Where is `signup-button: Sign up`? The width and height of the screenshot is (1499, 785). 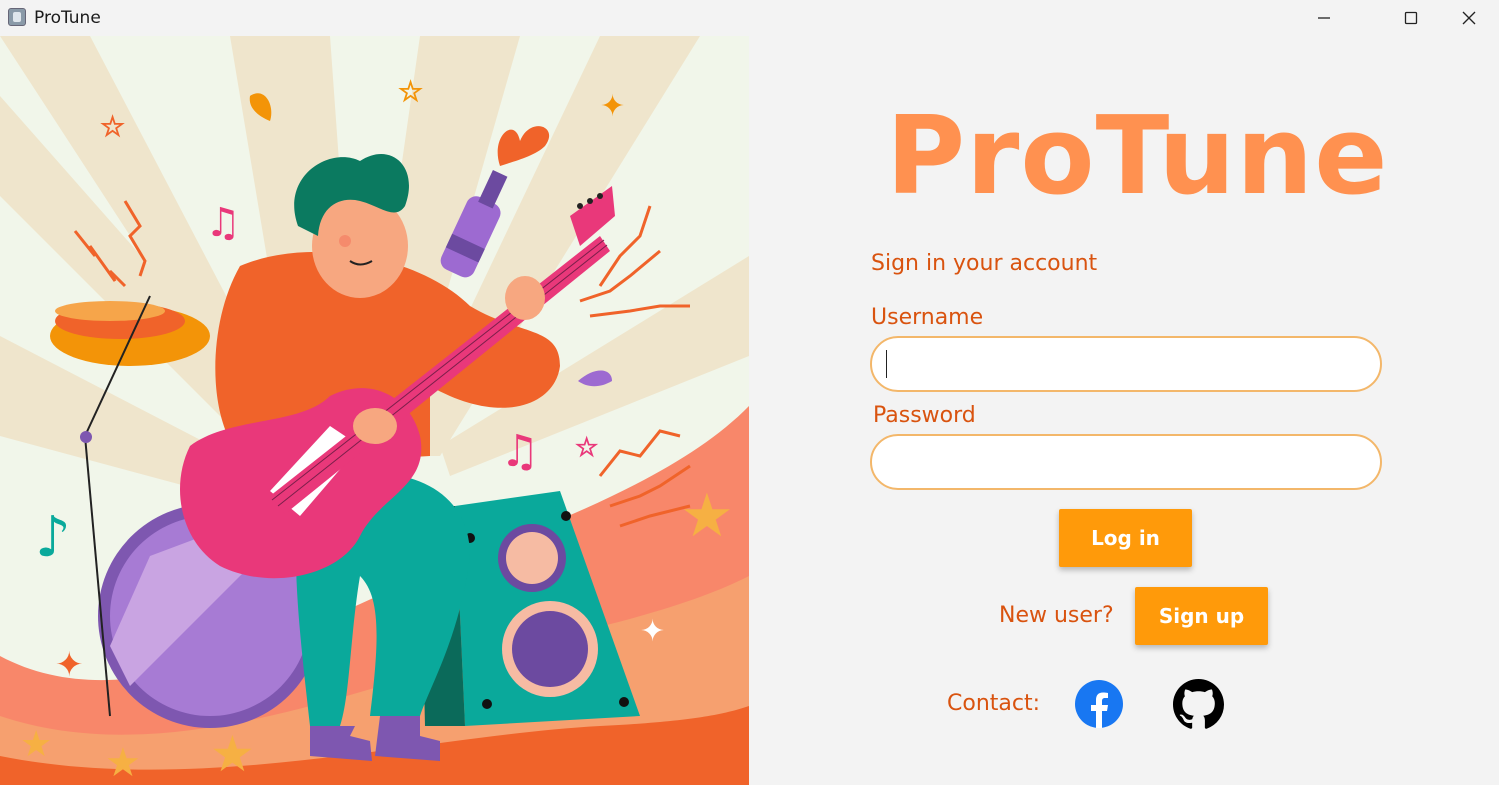 signup-button: Sign up is located at coordinates (1201, 616).